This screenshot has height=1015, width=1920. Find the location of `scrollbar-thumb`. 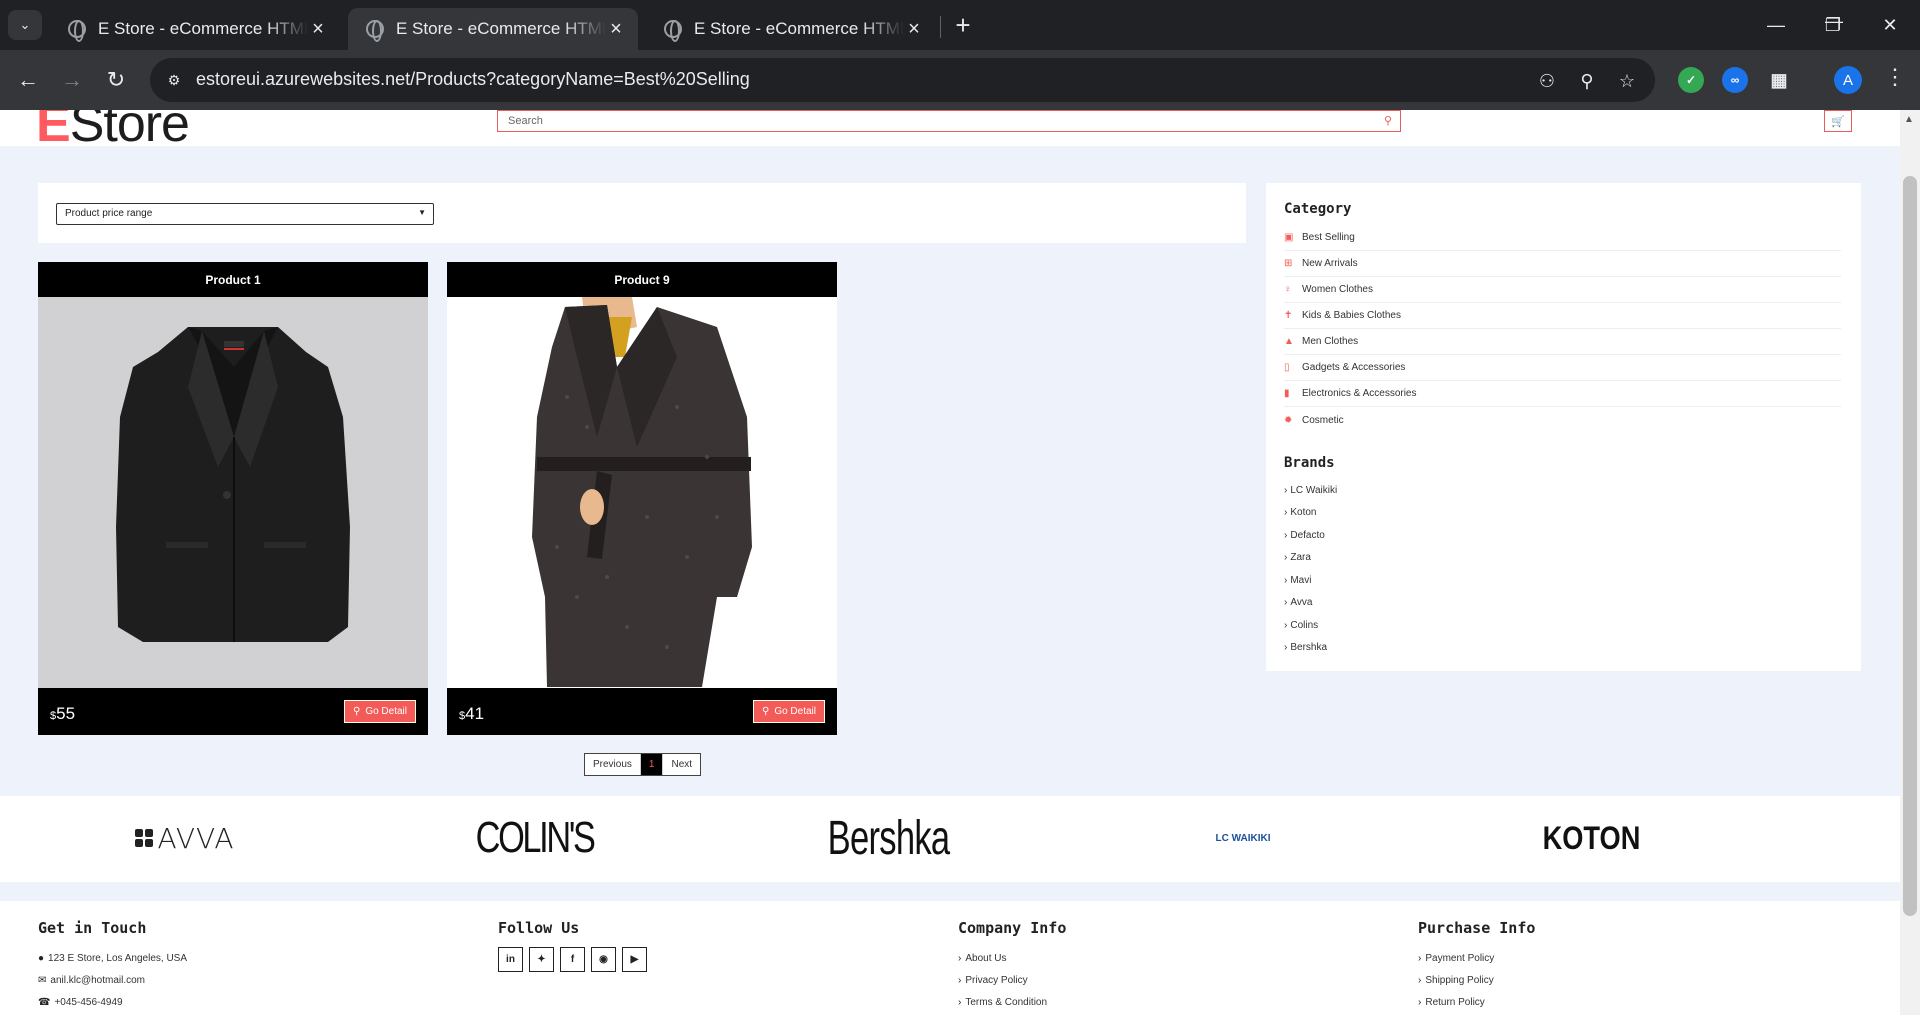

scrollbar-thumb is located at coordinates (1910, 546).